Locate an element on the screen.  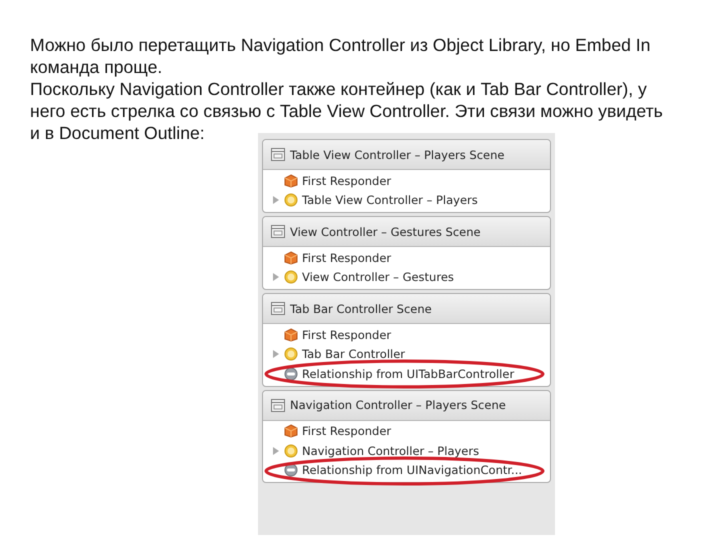
scene-title: Table View Controller – Players Scene is located at coordinates (397, 155).